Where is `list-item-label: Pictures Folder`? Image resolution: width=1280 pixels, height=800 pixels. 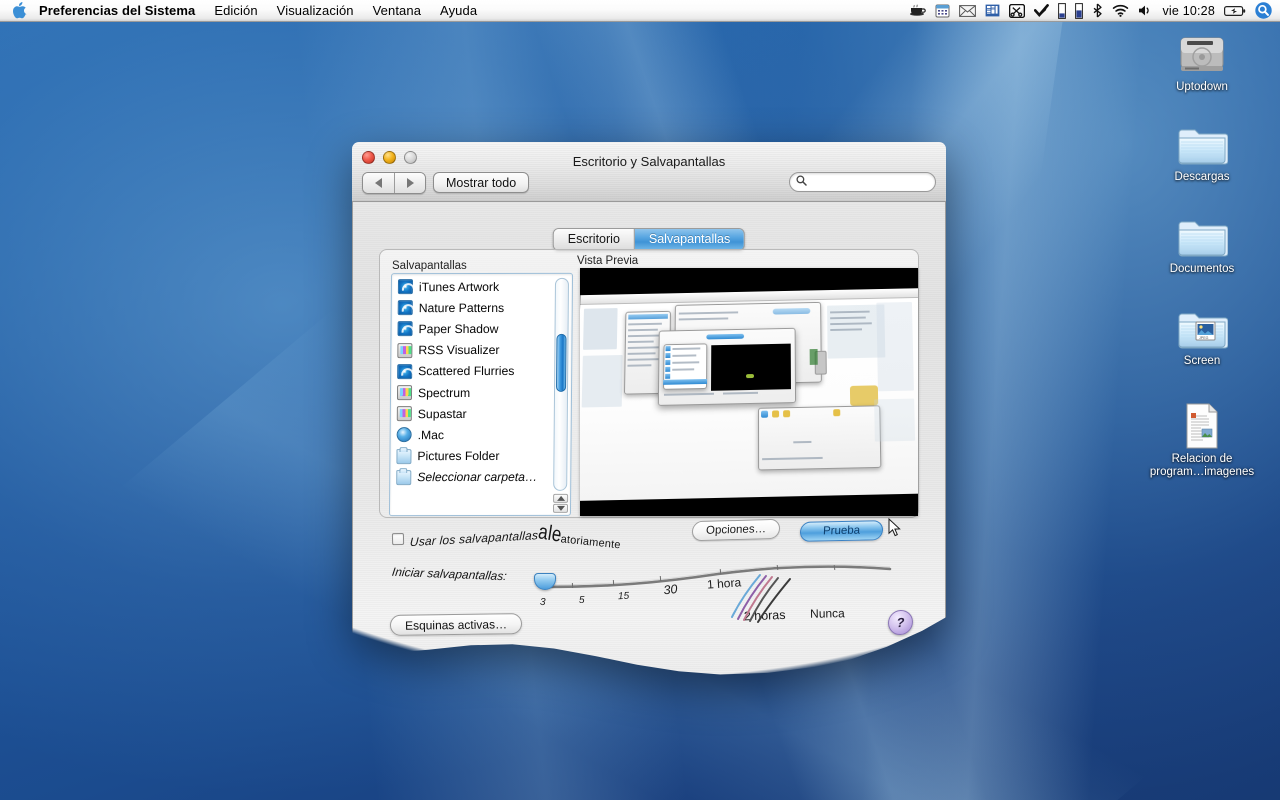
list-item-label: Pictures Folder is located at coordinates (458, 456).